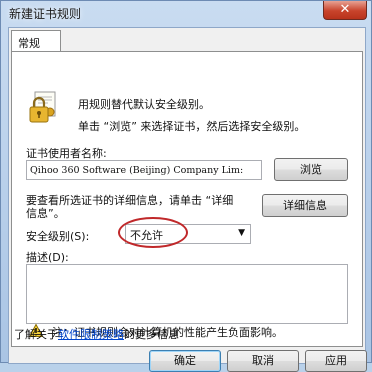  Describe the element at coordinates (91, 334) in the screenshot. I see `software-restriction-link: 软件限制策略` at that location.